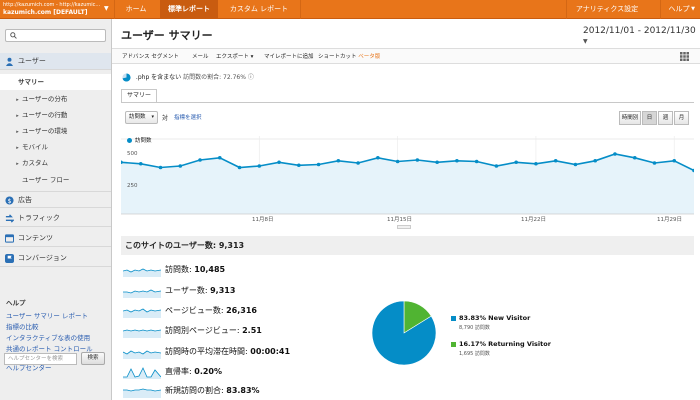  What do you see at coordinates (193, 390) in the screenshot?
I see `stat-label: 新規訪問の割合` at bounding box center [193, 390].